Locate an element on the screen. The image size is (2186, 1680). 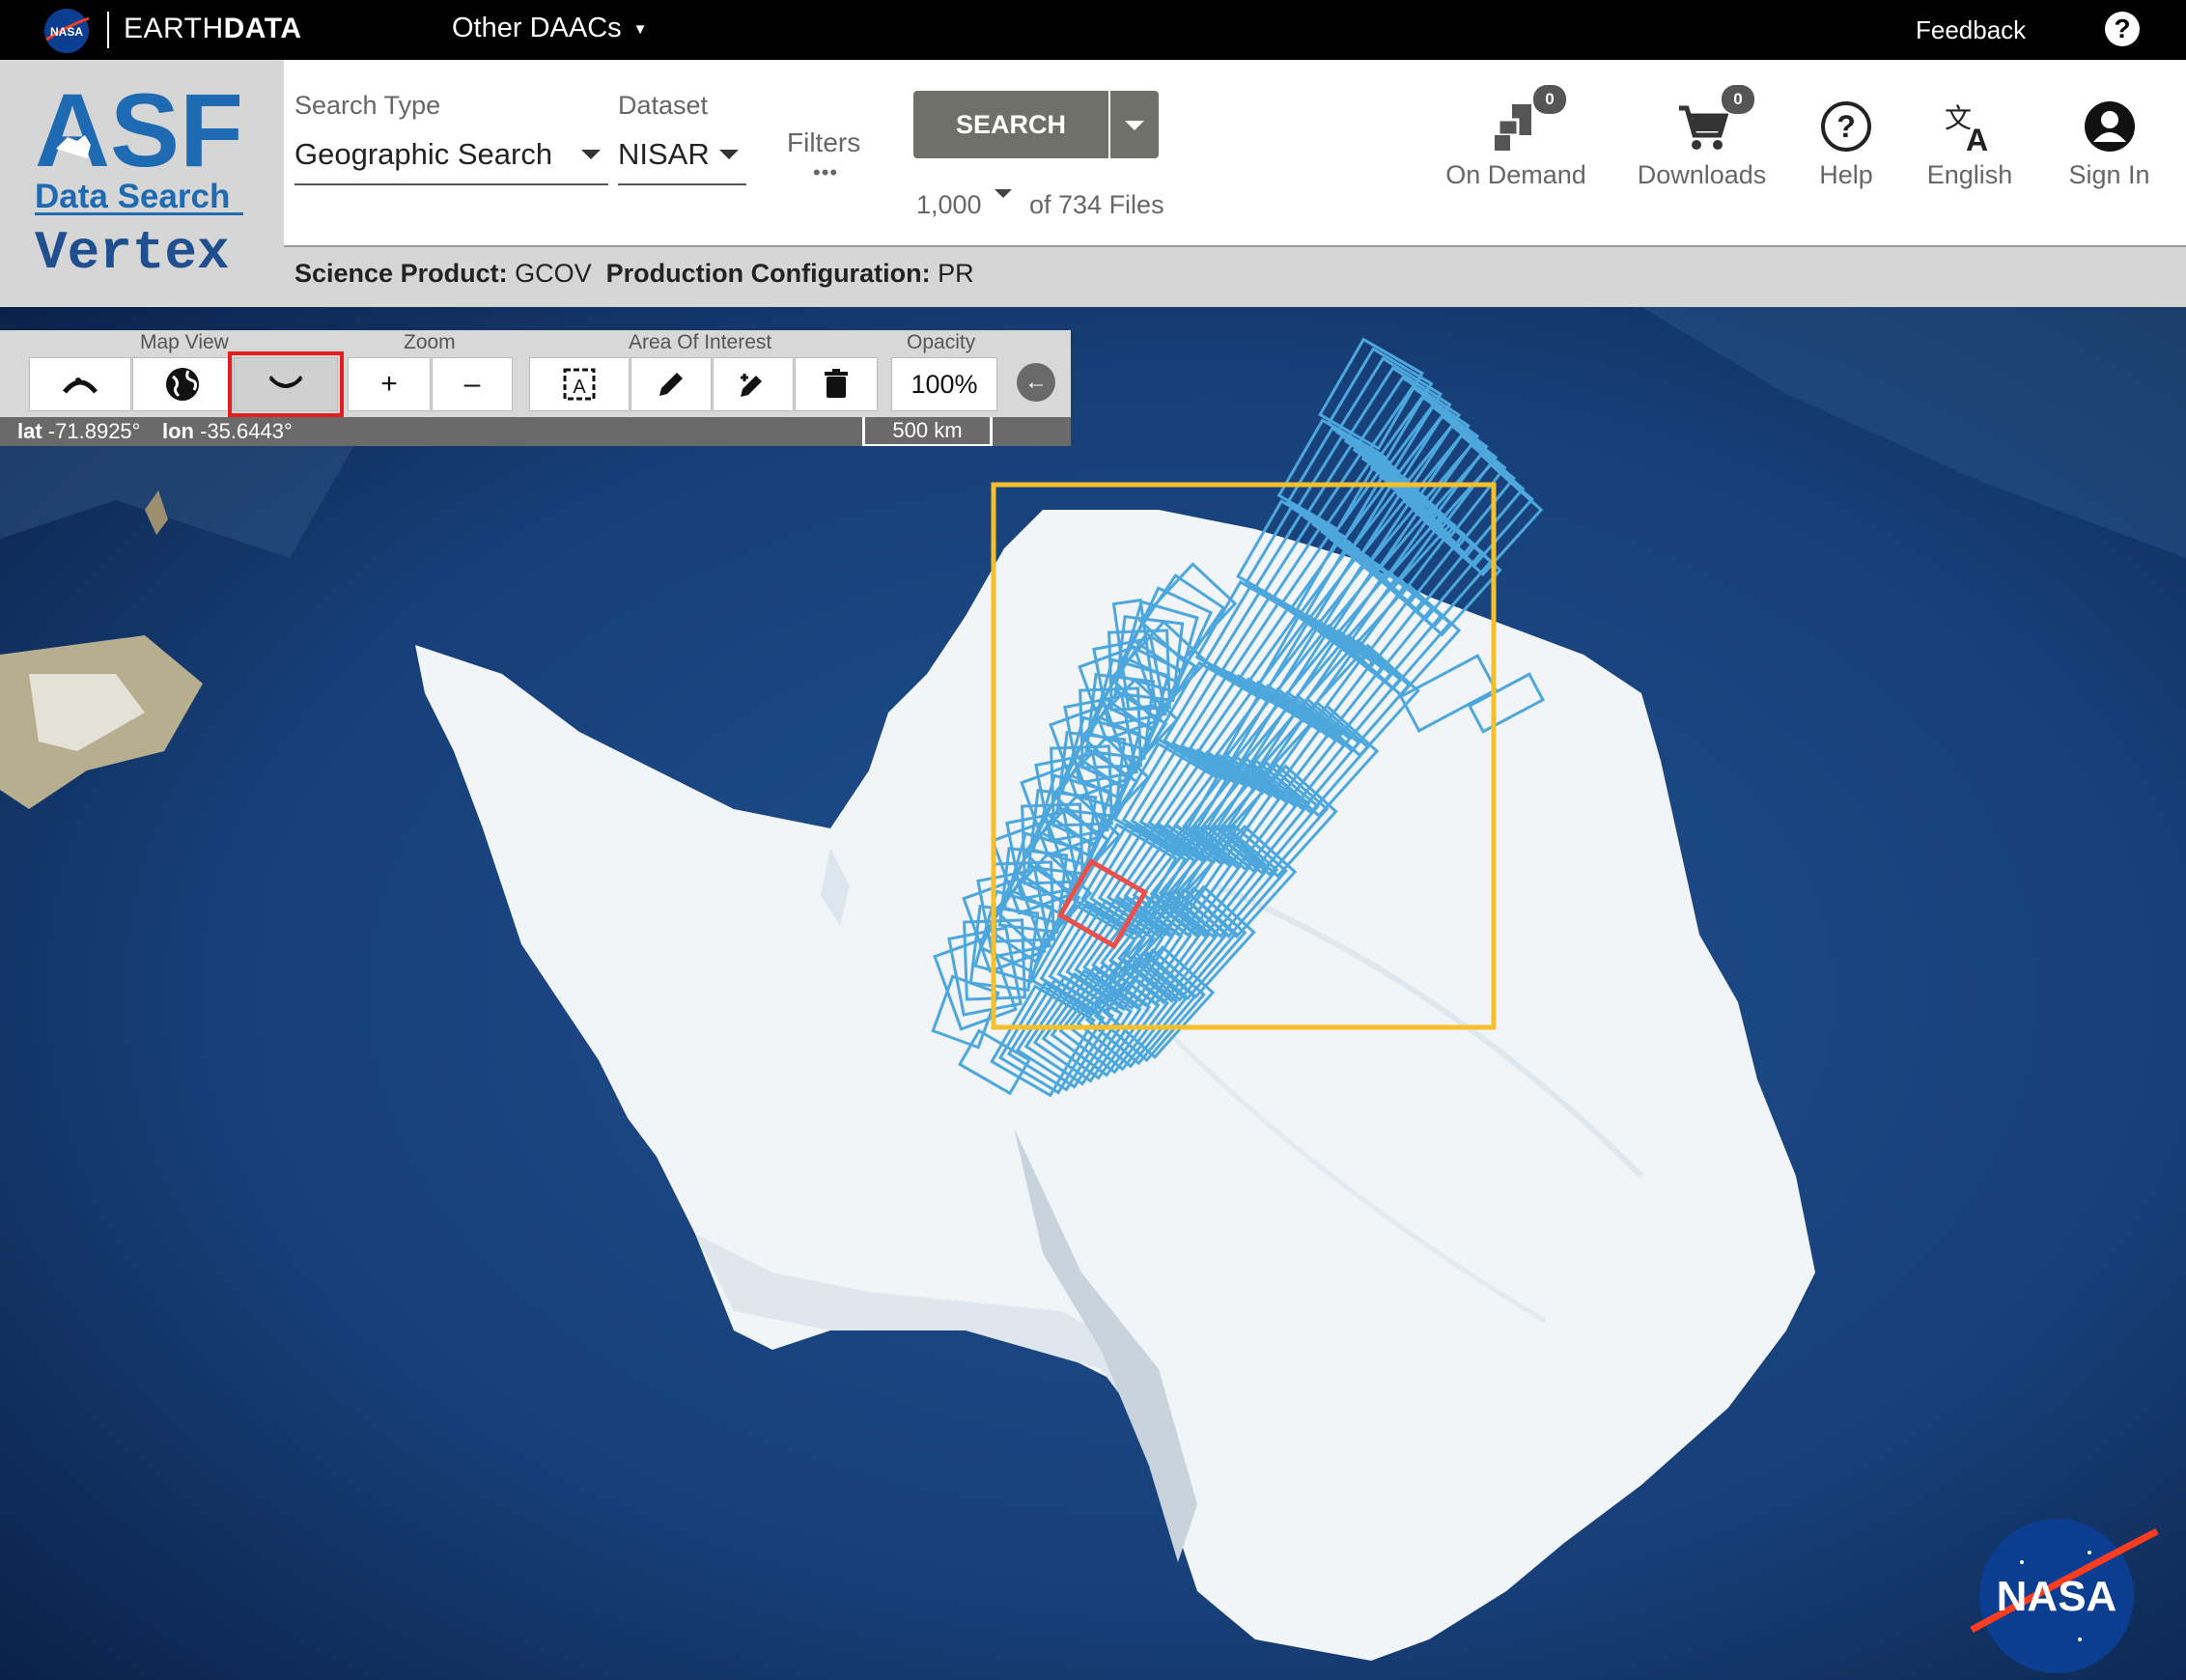
lon-label: lon is located at coordinates (178, 431).